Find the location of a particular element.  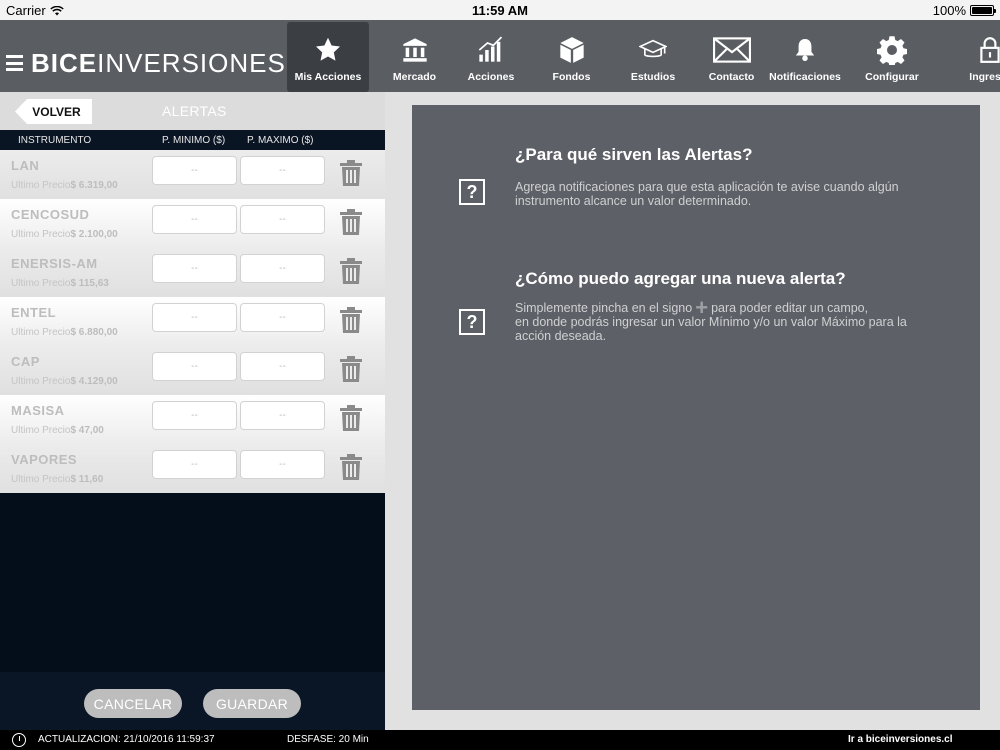

brand-name: BICEINVERSIONES is located at coordinates (158, 63).